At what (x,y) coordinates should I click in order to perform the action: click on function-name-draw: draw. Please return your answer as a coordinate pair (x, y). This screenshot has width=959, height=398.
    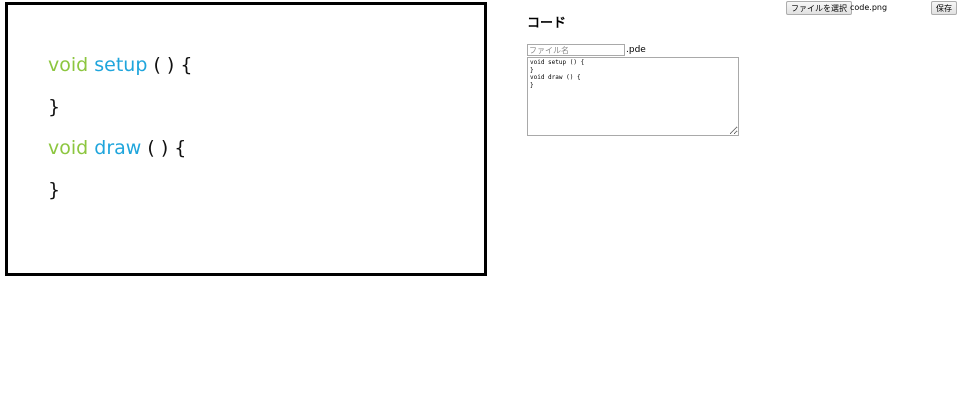
    Looking at the image, I should click on (118, 148).